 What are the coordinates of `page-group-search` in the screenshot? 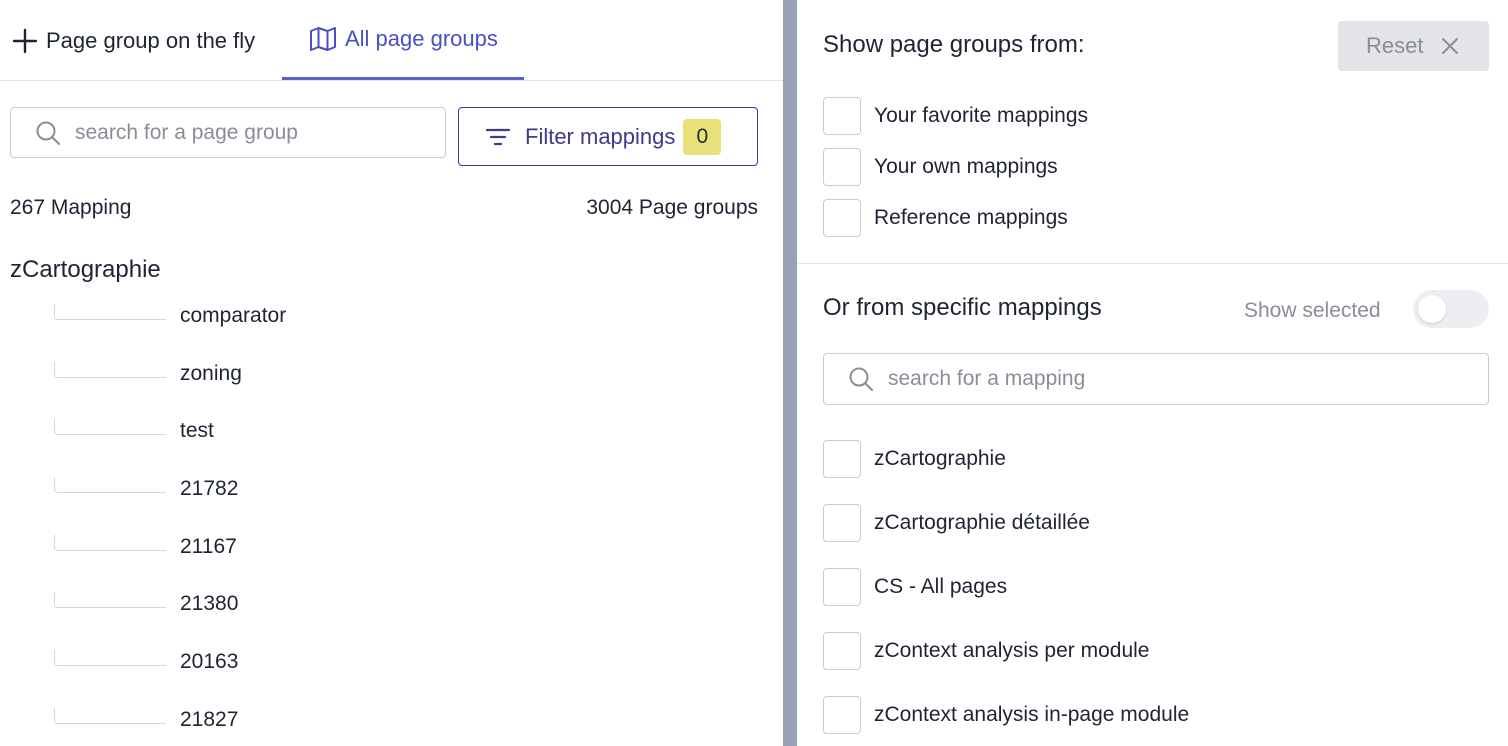 It's located at (228, 132).